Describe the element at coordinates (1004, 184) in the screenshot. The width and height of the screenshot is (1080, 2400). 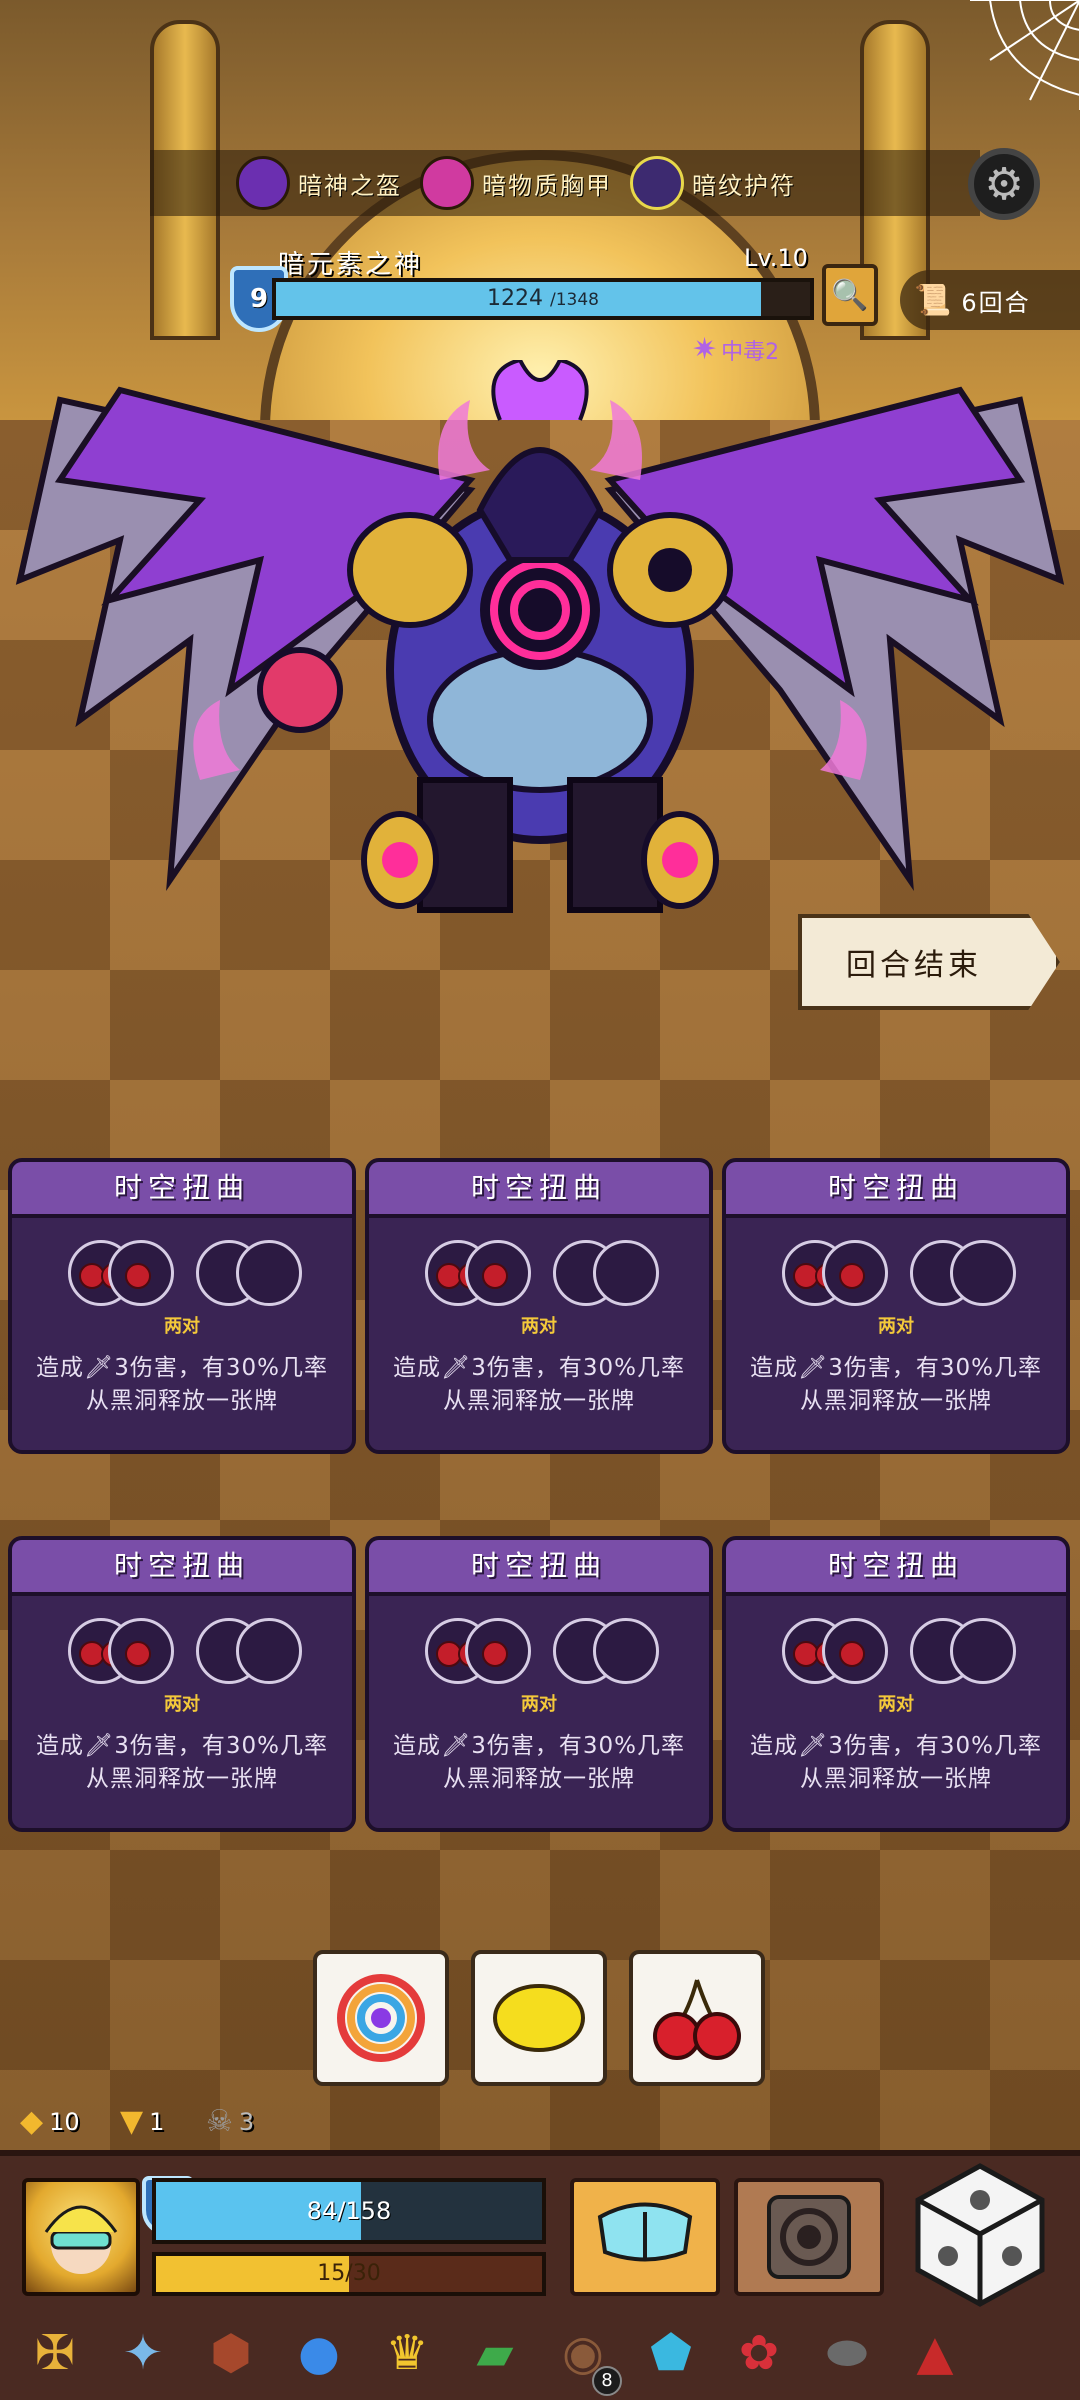
I see `settings-gear-icon: ⚙` at that location.